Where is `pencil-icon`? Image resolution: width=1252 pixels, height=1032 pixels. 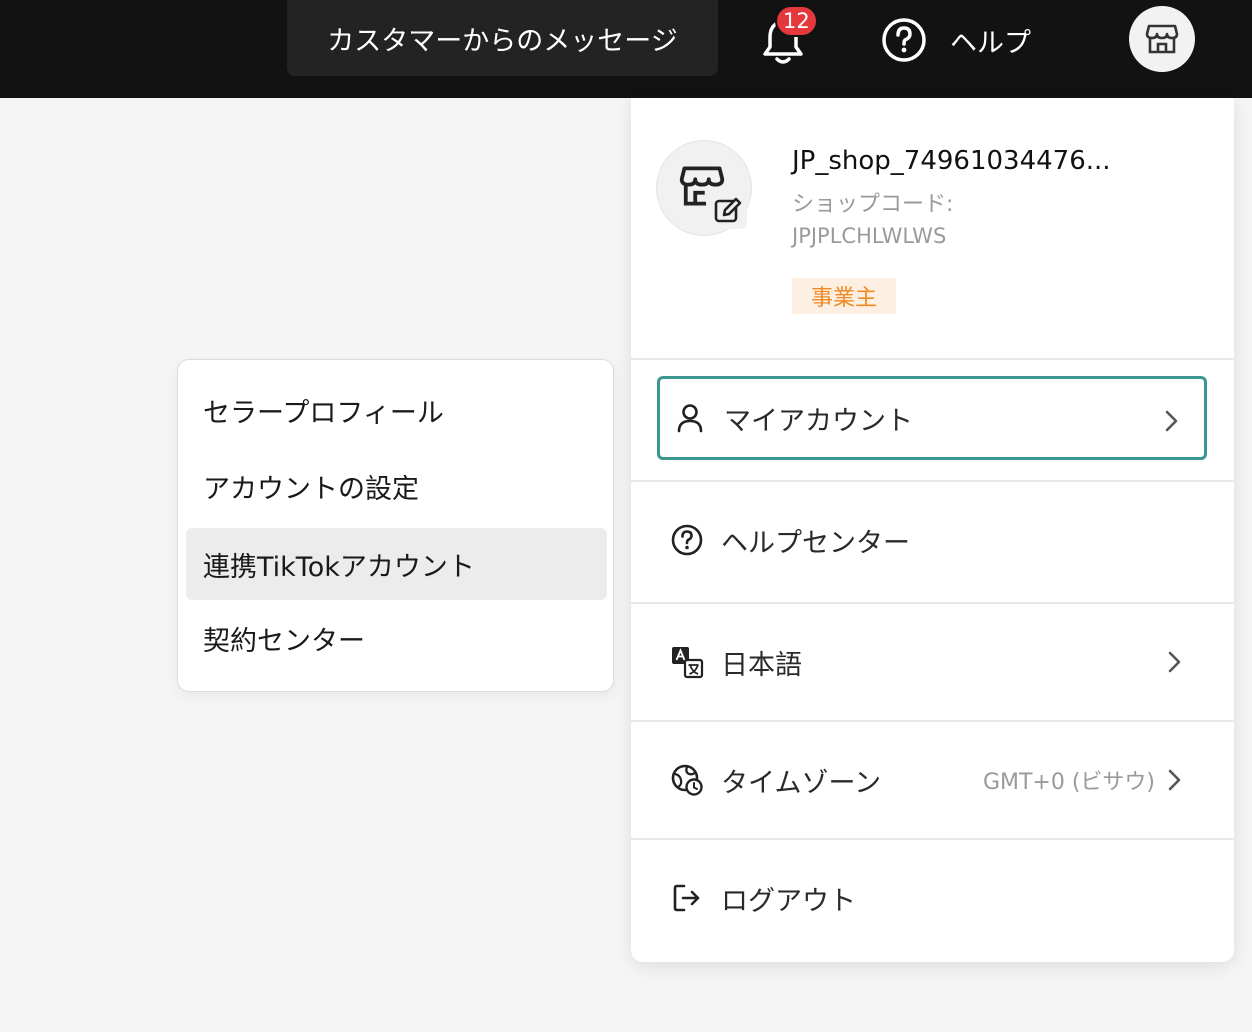
pencil-icon is located at coordinates (728, 210).